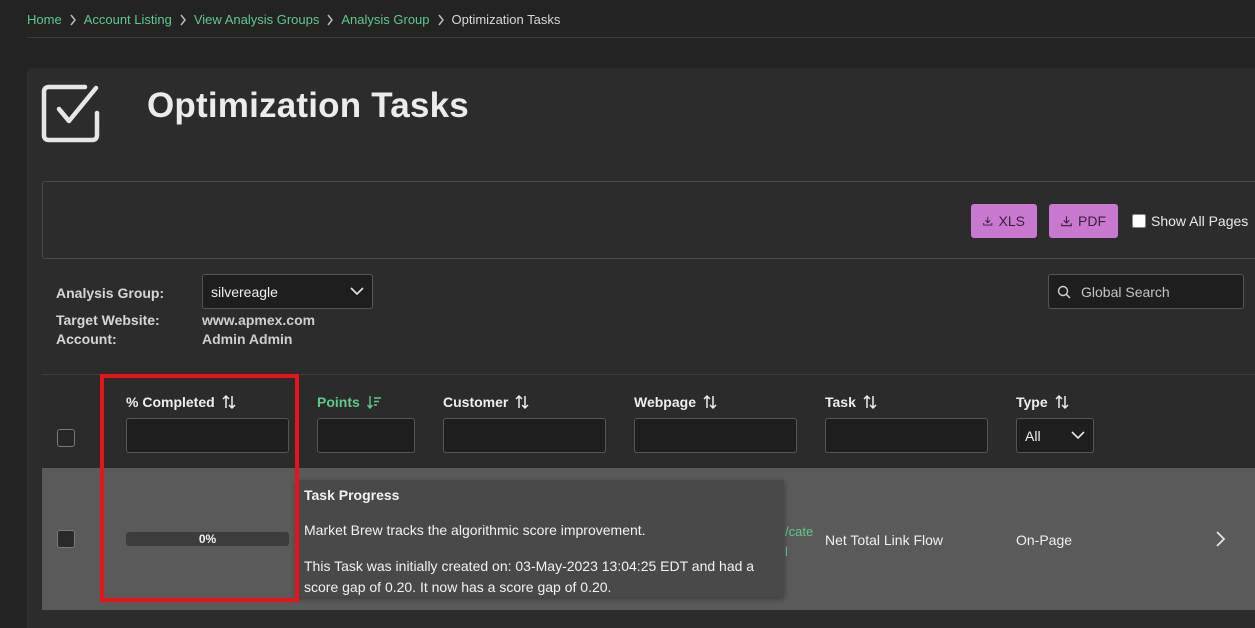 The height and width of the screenshot is (628, 1255). Describe the element at coordinates (259, 320) in the screenshot. I see `target-website-value: www.apmex.com` at that location.